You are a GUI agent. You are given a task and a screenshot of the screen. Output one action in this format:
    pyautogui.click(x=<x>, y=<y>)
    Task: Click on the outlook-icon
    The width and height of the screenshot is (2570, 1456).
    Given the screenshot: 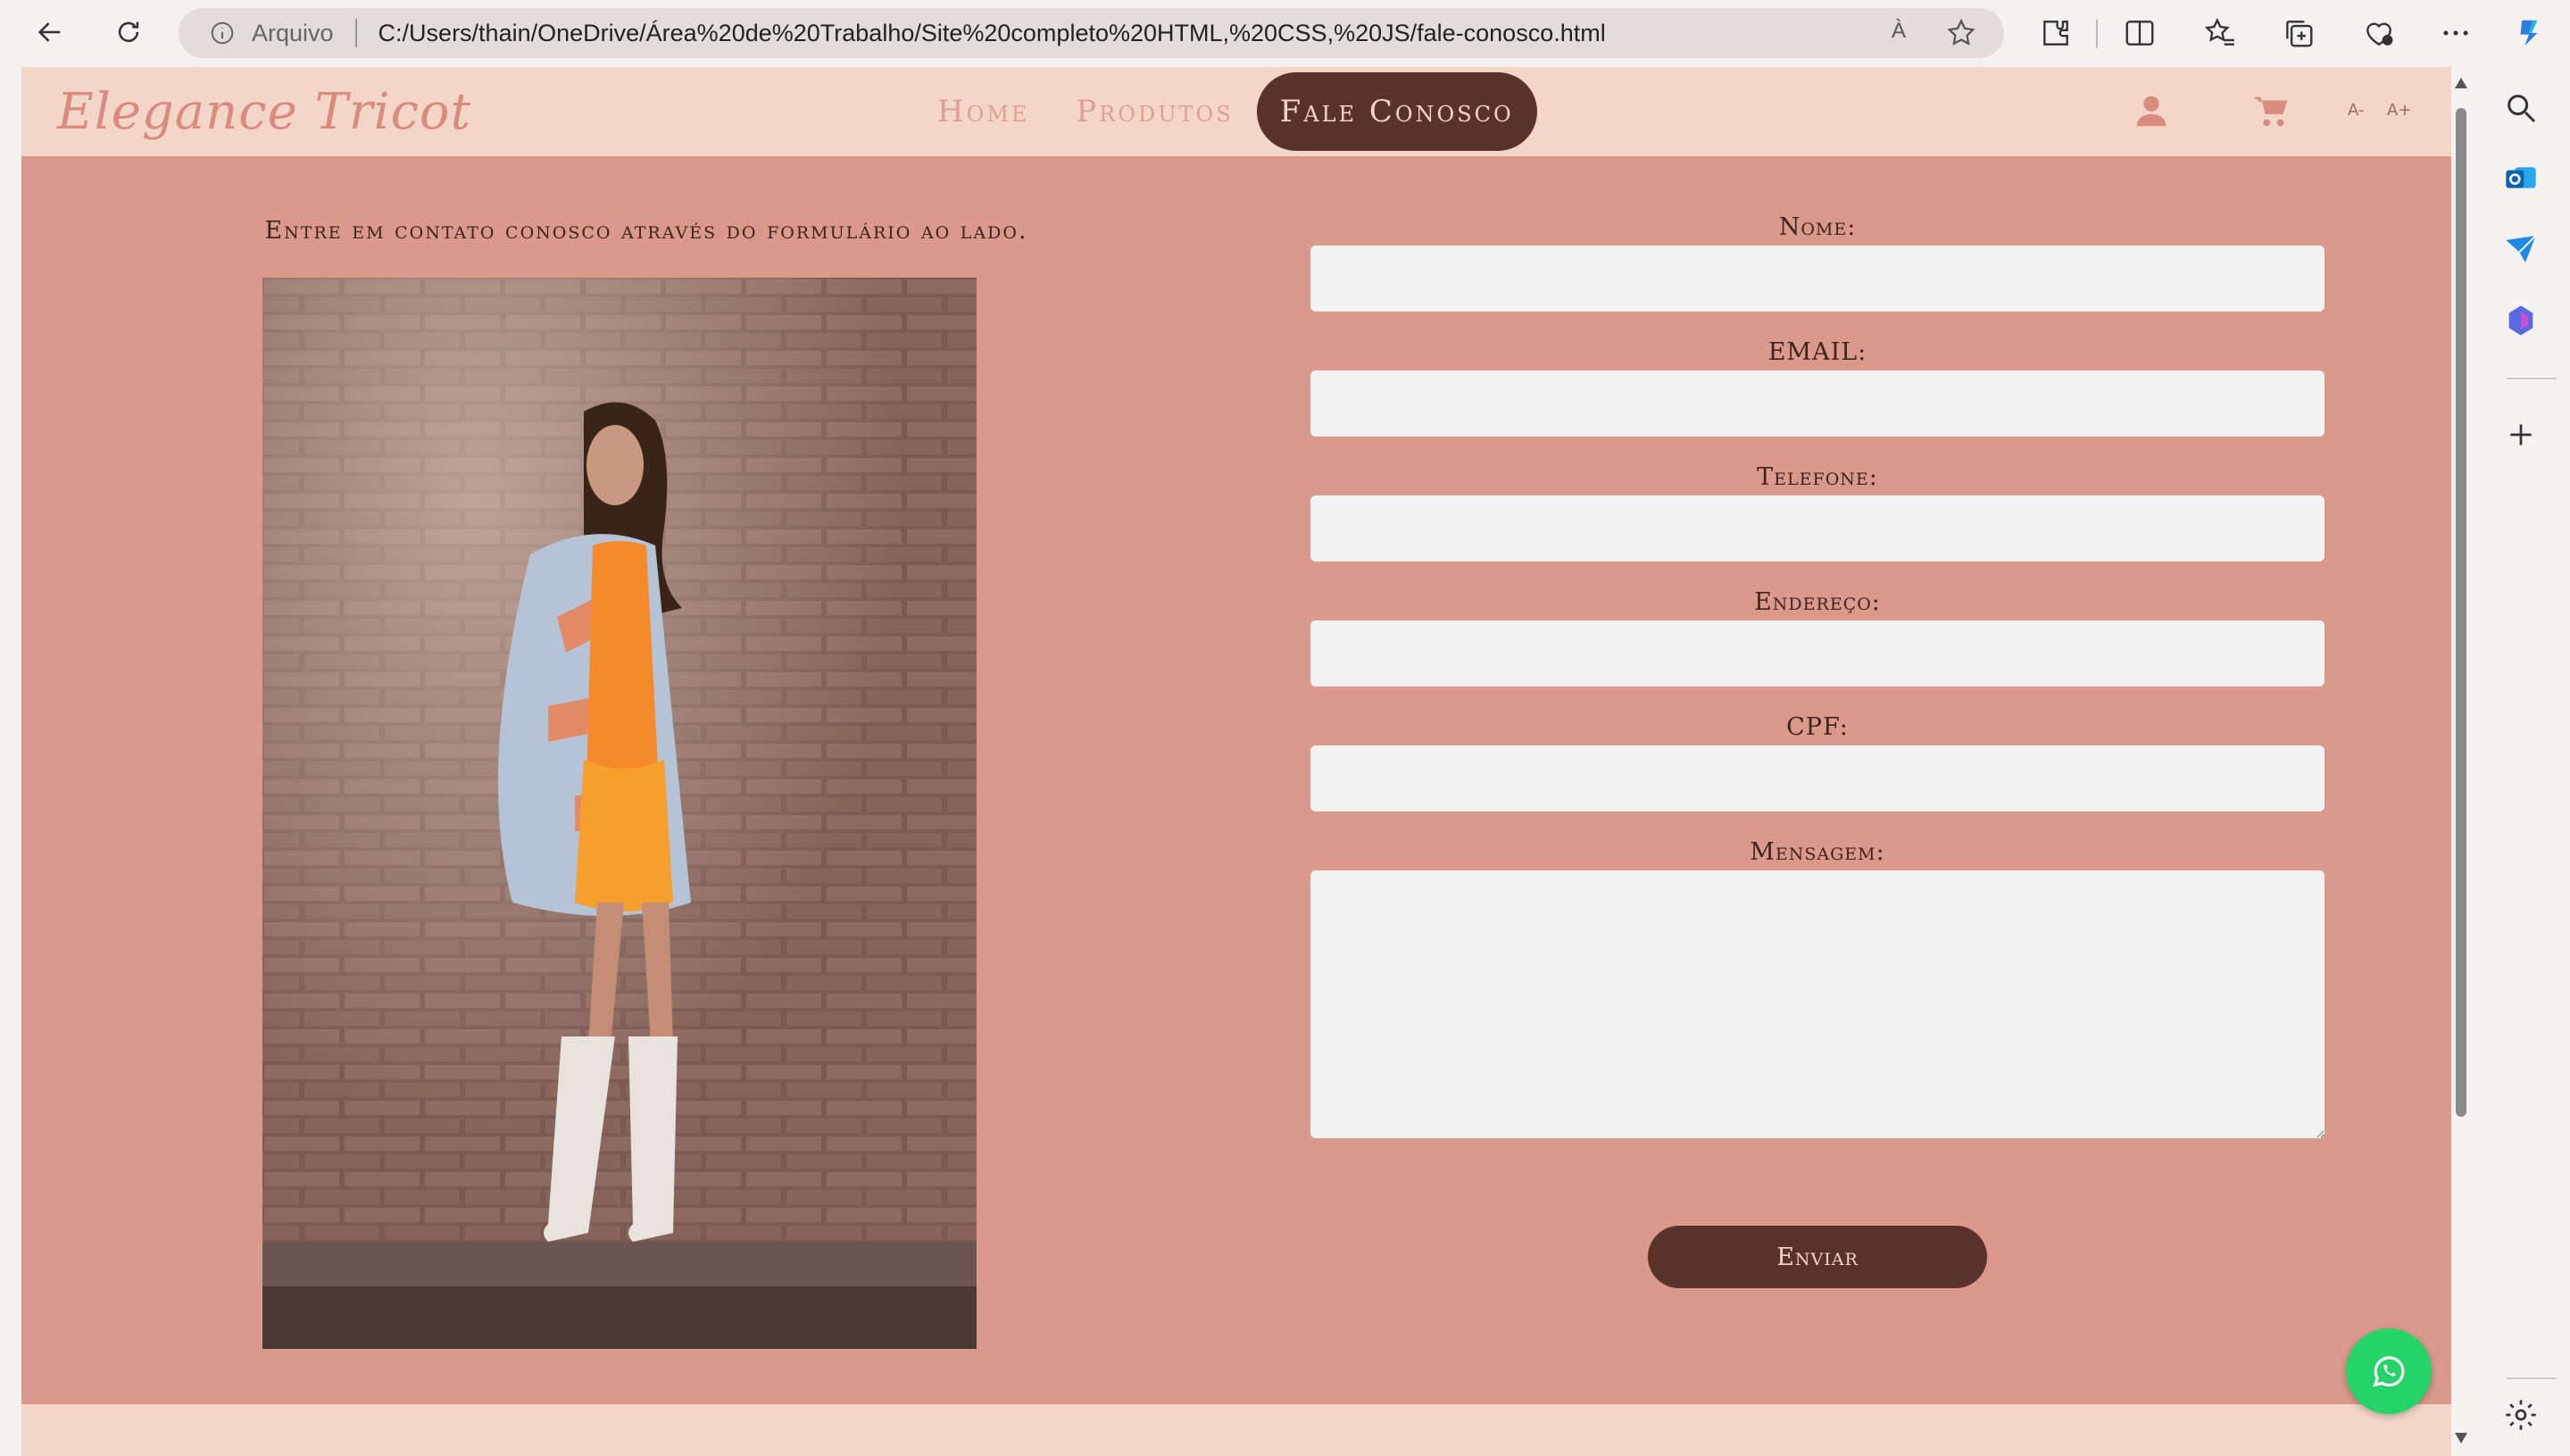 What is the action you would take?
    pyautogui.click(x=2521, y=178)
    